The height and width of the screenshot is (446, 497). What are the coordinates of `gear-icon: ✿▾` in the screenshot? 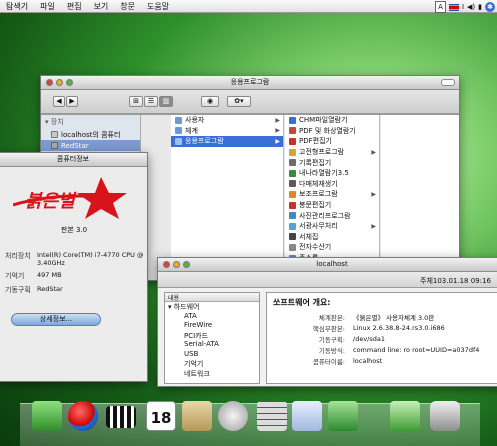 It's located at (239, 101).